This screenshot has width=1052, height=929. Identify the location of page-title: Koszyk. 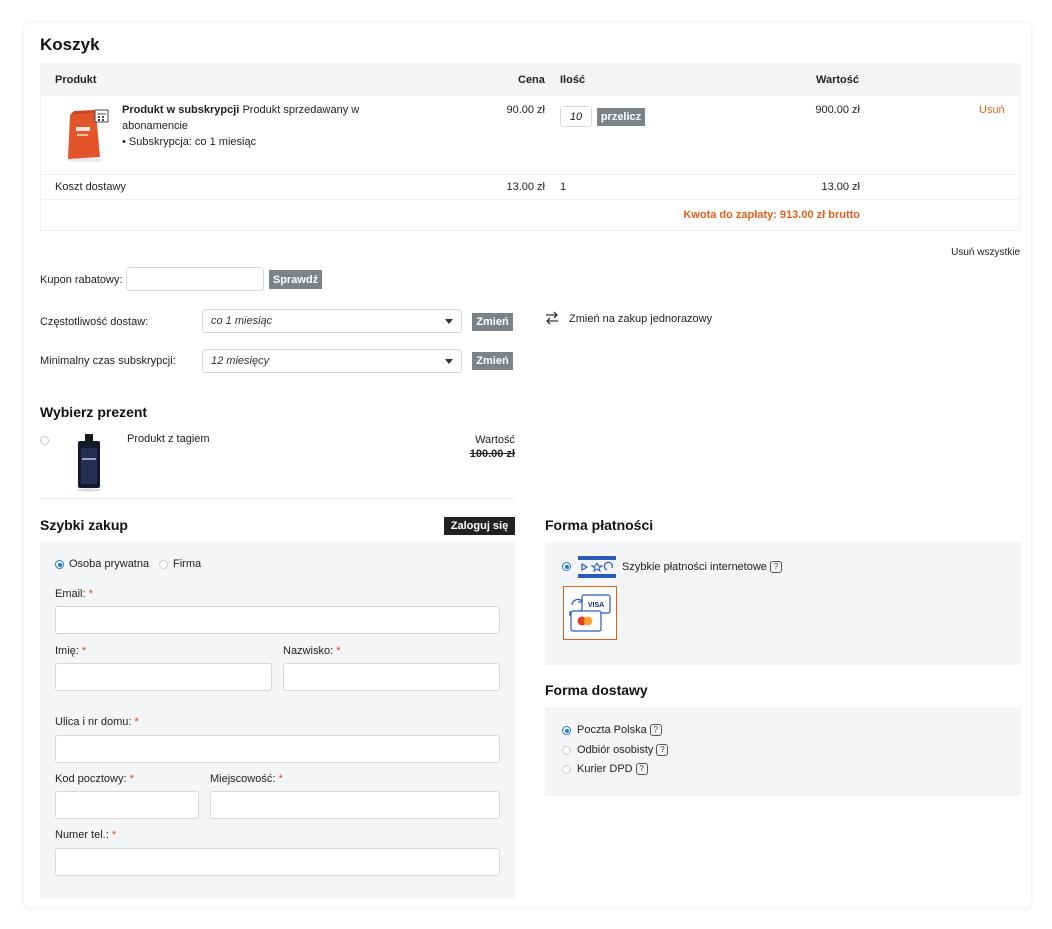
(70, 44).